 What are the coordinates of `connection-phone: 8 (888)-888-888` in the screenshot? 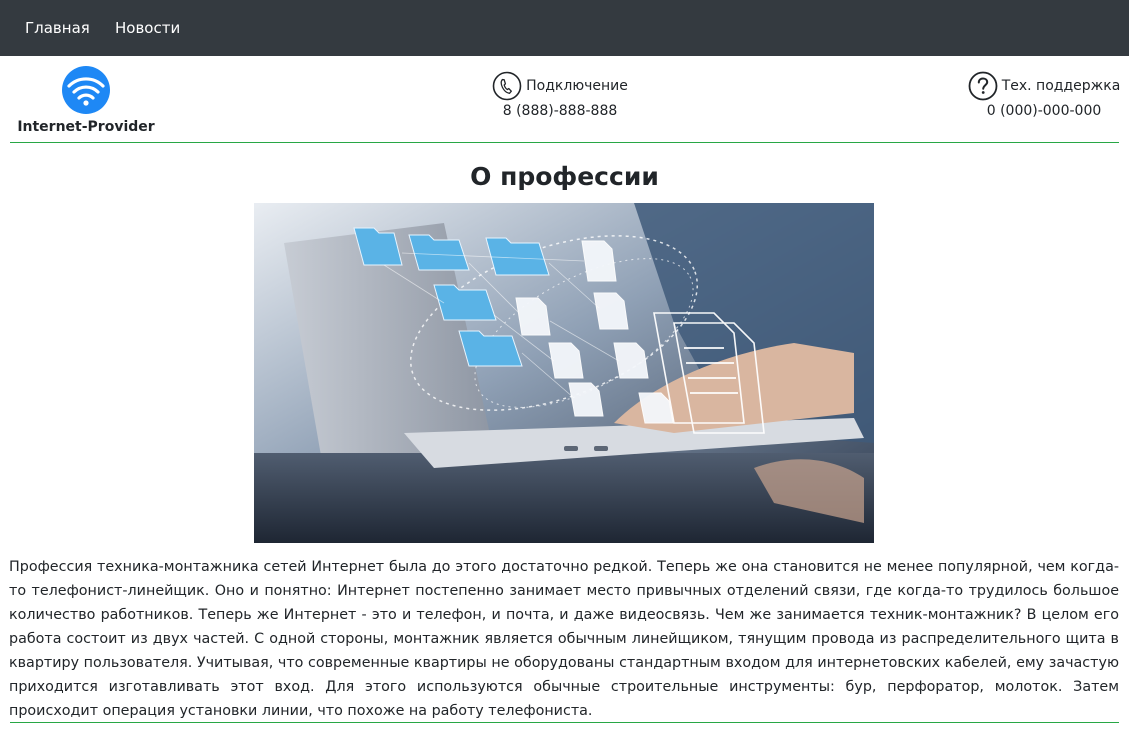 It's located at (560, 111).